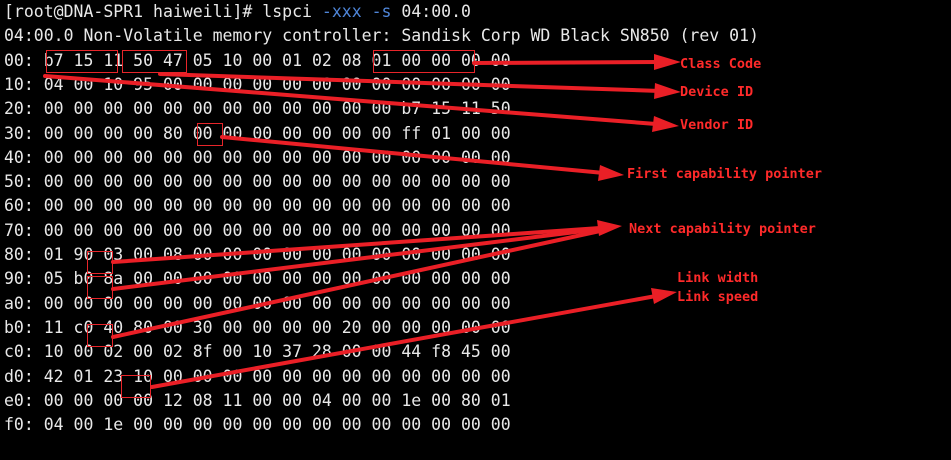 The image size is (951, 460). Describe the element at coordinates (667, 91) in the screenshot. I see `arrowhead-device-id` at that location.